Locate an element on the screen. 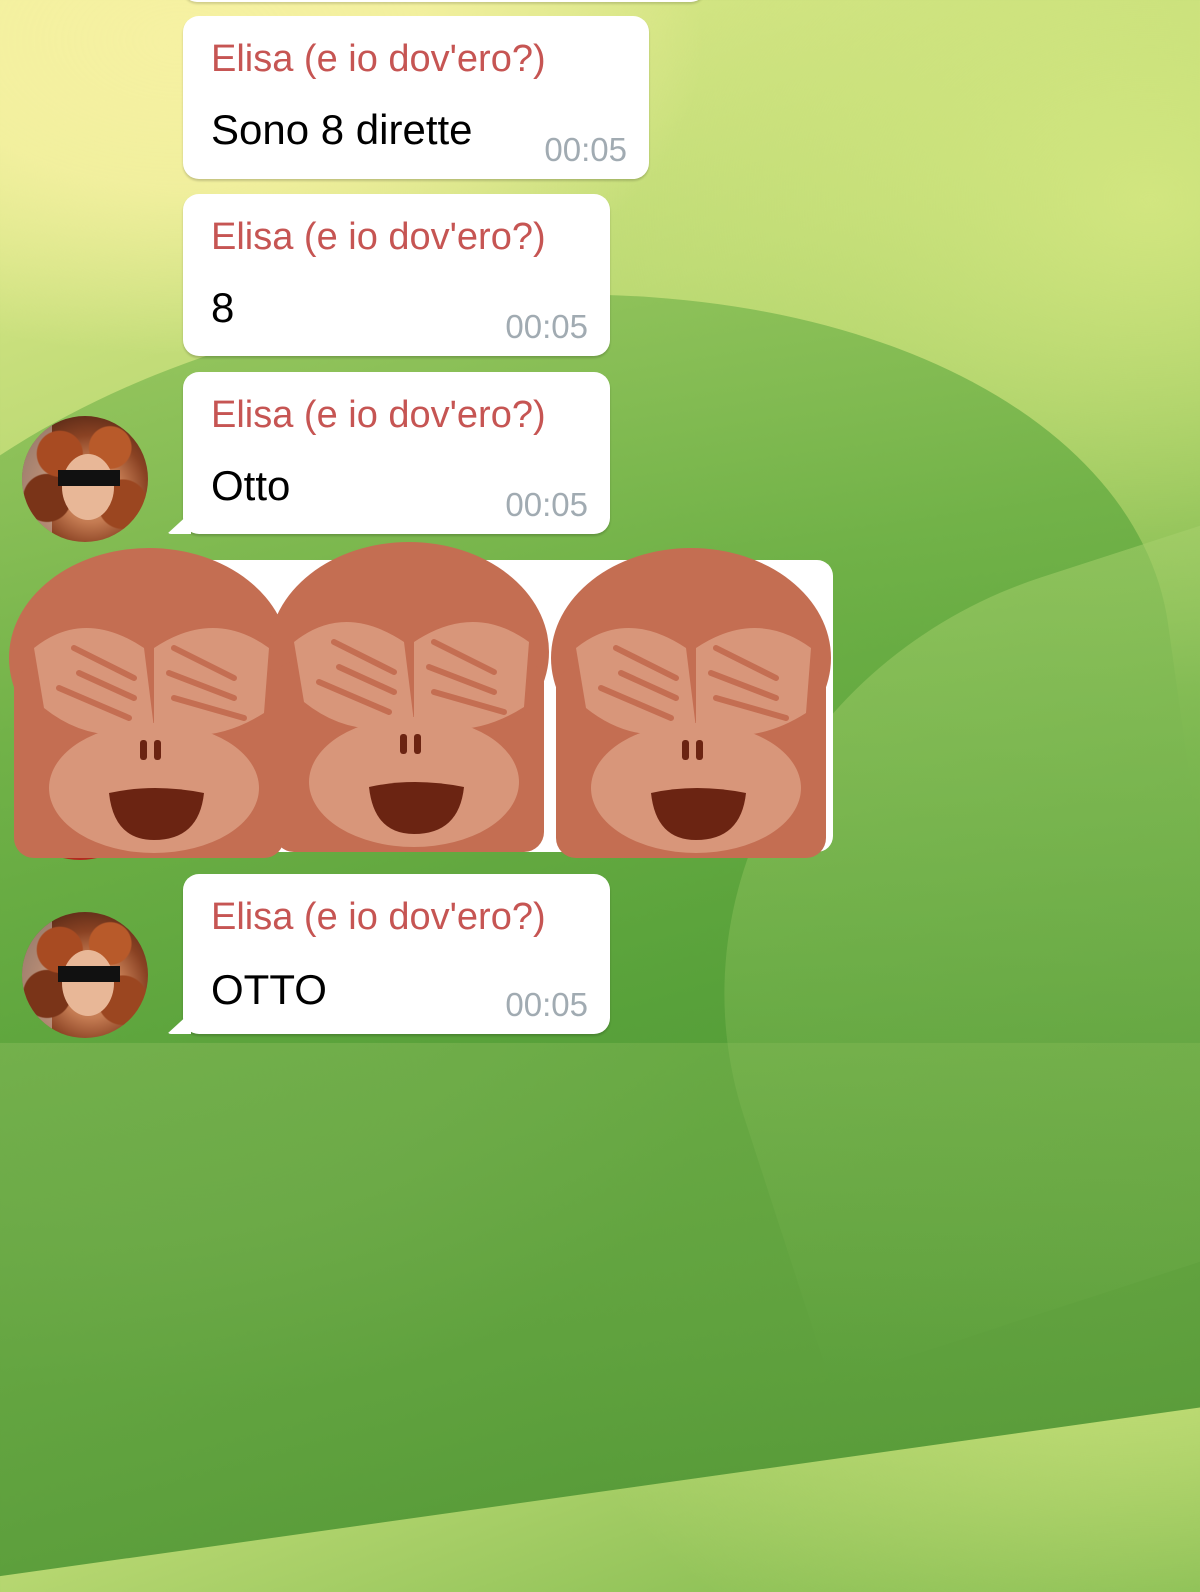  message-bubble: Elisa (e io dov'ero?) OTTO 00:05 is located at coordinates (396, 954).